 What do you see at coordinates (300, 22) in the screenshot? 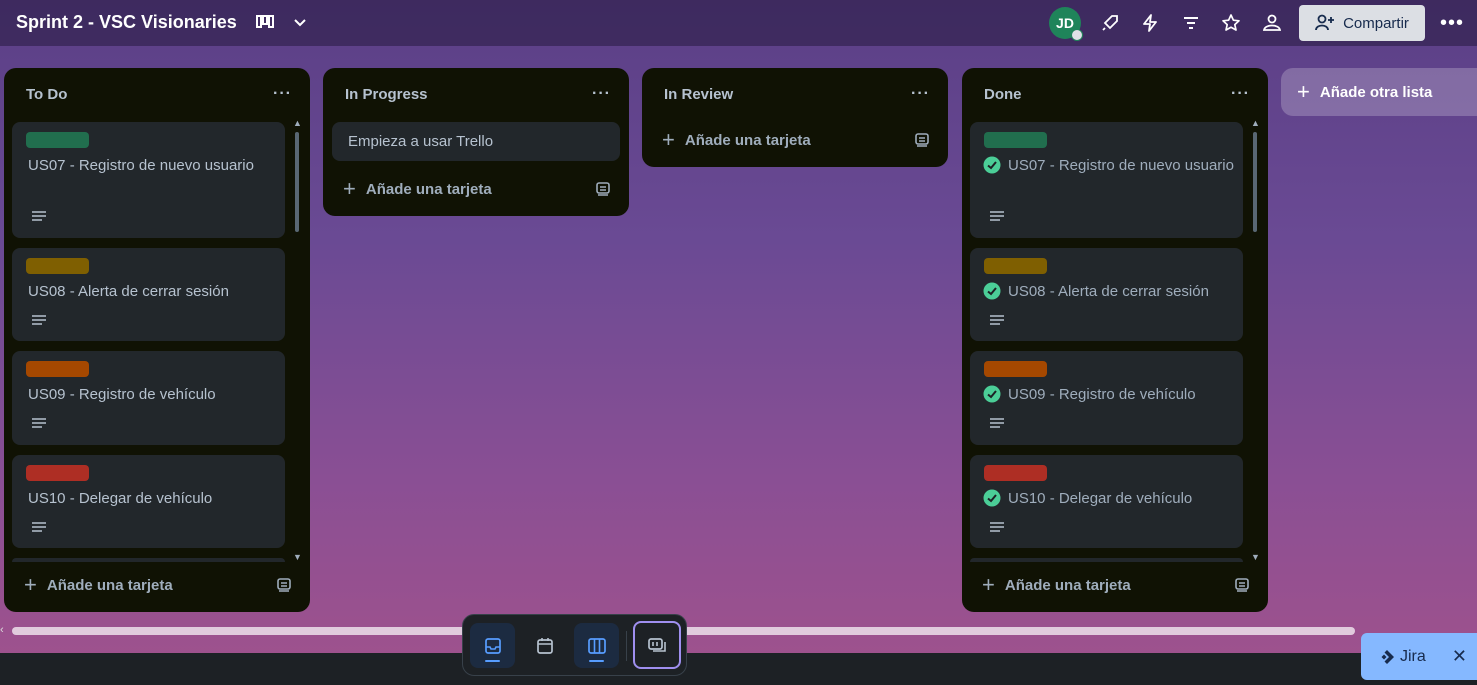
I see `chevron-down-icon` at bounding box center [300, 22].